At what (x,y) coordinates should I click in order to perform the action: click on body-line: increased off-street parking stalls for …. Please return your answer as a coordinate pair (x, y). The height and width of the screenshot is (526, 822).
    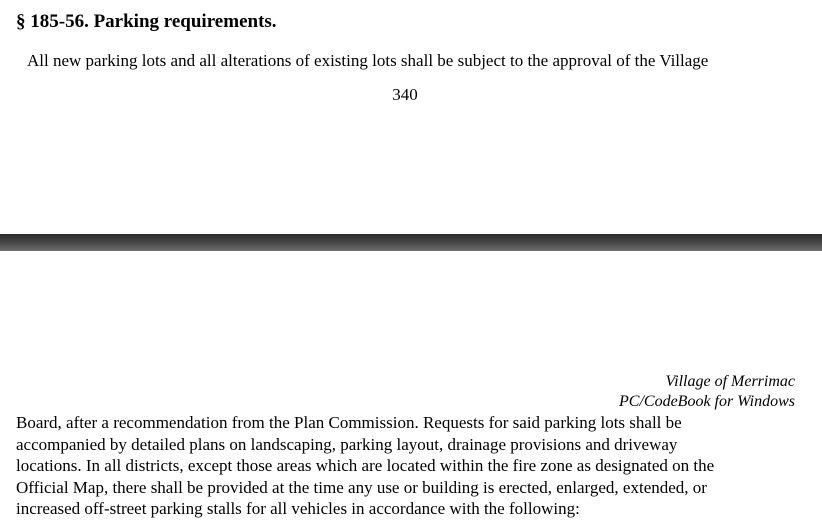
    Looking at the image, I should click on (298, 508).